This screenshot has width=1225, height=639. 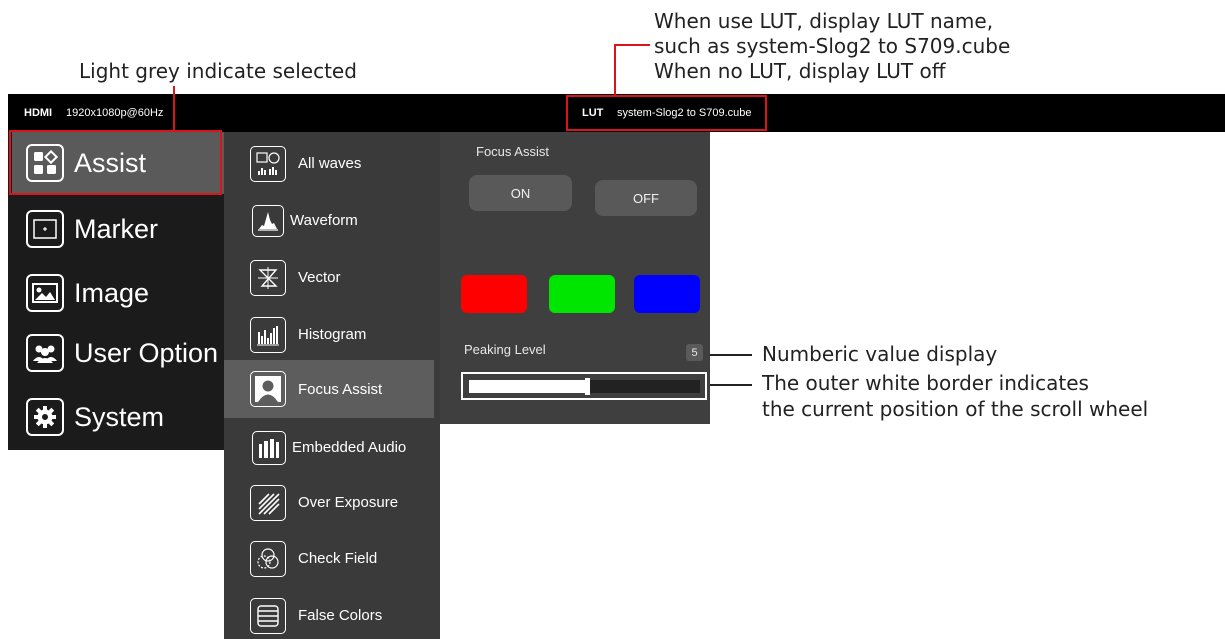 What do you see at coordinates (45, 417) in the screenshot?
I see `gear-icon` at bounding box center [45, 417].